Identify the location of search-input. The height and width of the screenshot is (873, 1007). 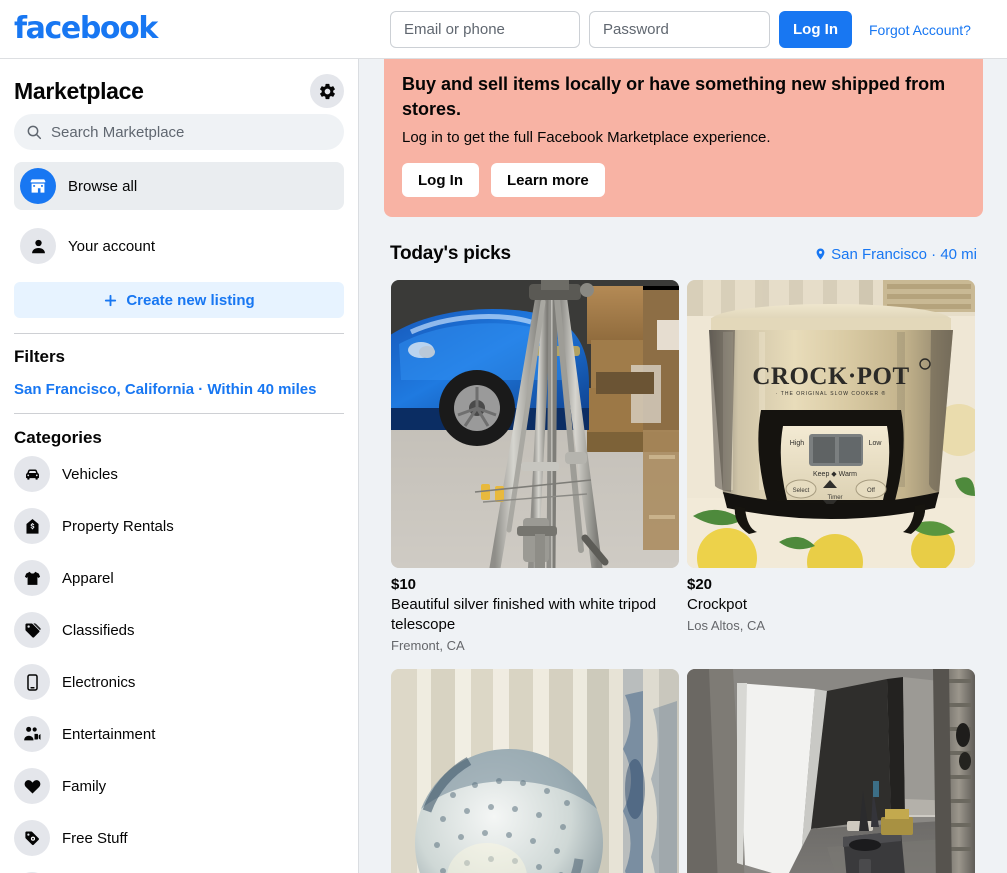
(191, 132).